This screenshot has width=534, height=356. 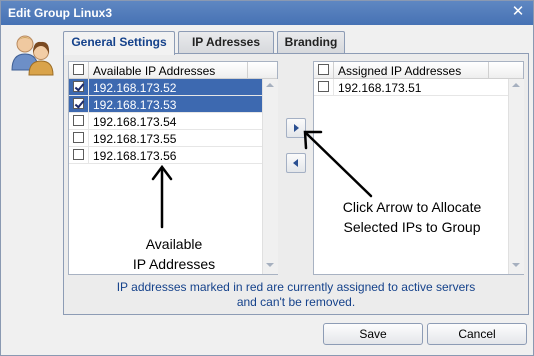 I want to click on annotation-allocate-line1: Click Arrow to Allocate, so click(x=412, y=207).